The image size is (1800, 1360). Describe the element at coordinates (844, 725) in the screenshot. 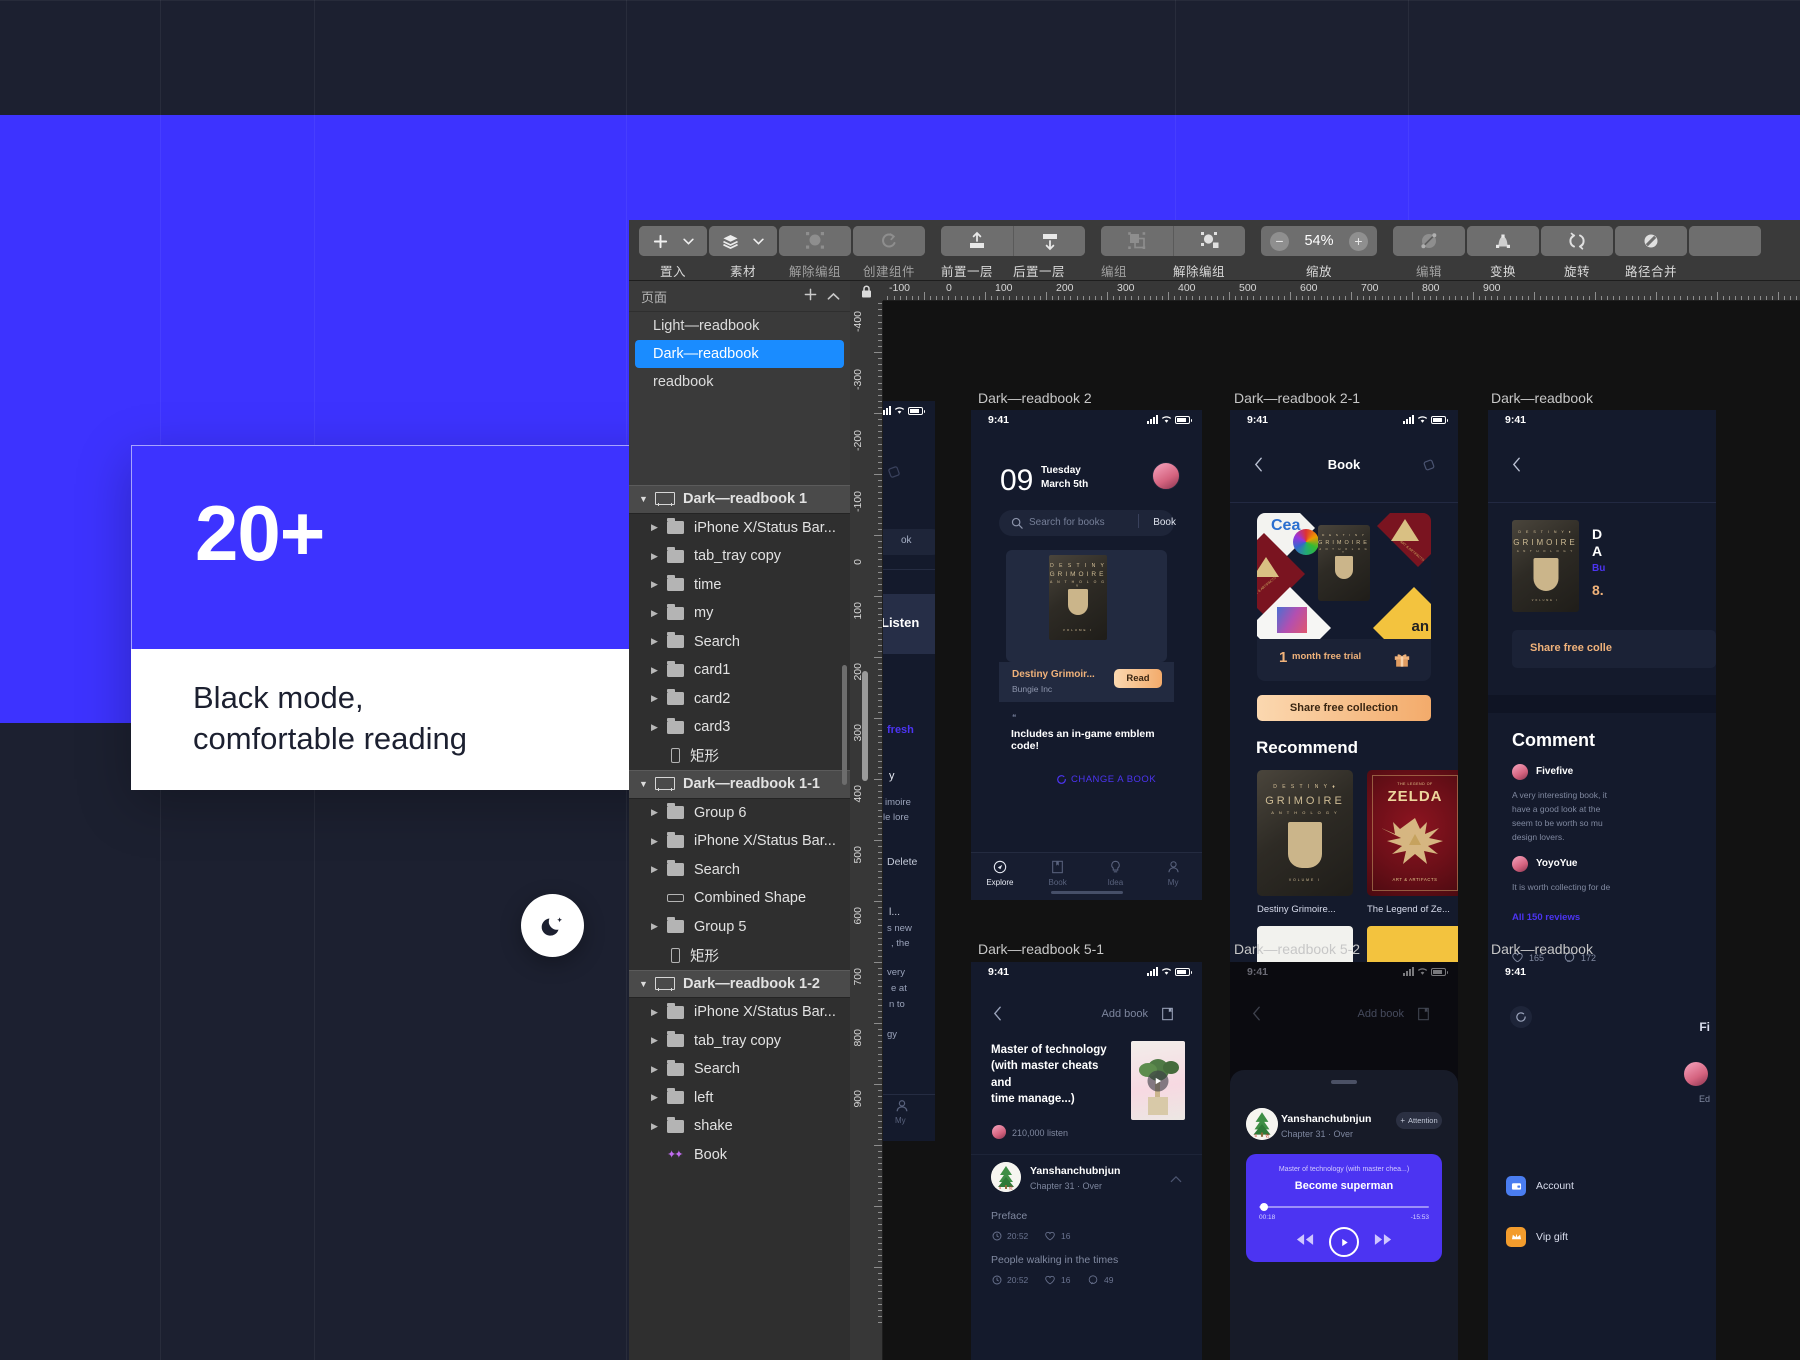

I see `layers-scrollbar` at that location.